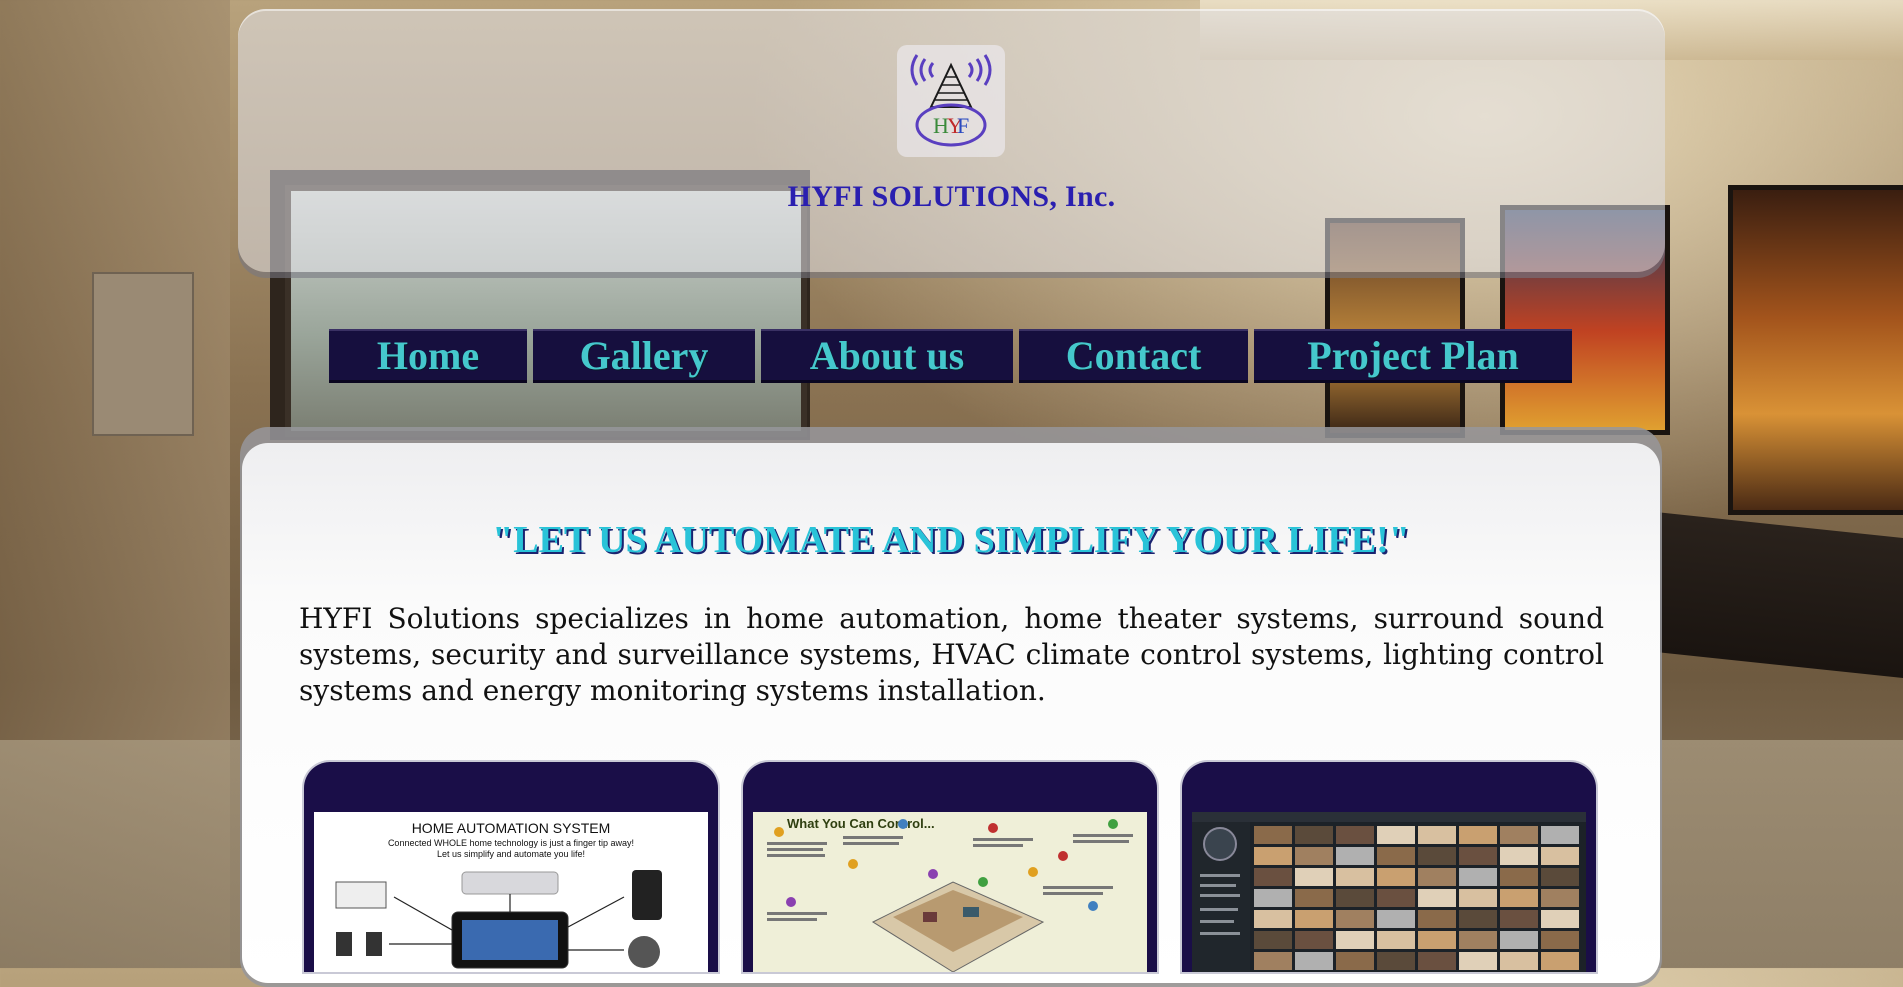 The width and height of the screenshot is (1903, 987). What do you see at coordinates (1413, 356) in the screenshot?
I see `nav-item-project-plan: Project Plan` at bounding box center [1413, 356].